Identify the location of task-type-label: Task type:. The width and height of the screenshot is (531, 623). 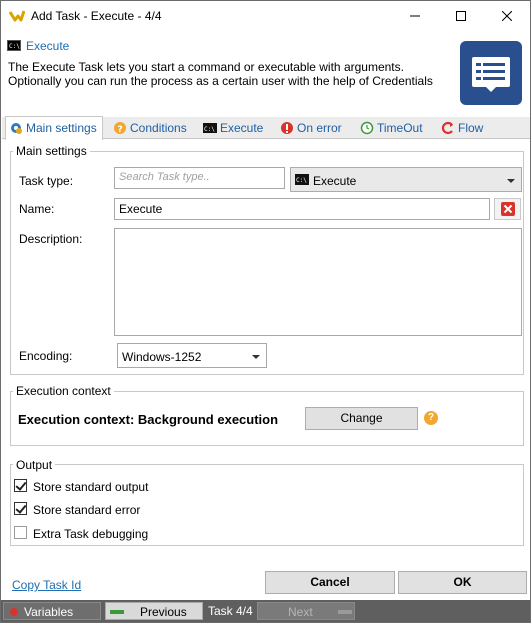
(46, 181).